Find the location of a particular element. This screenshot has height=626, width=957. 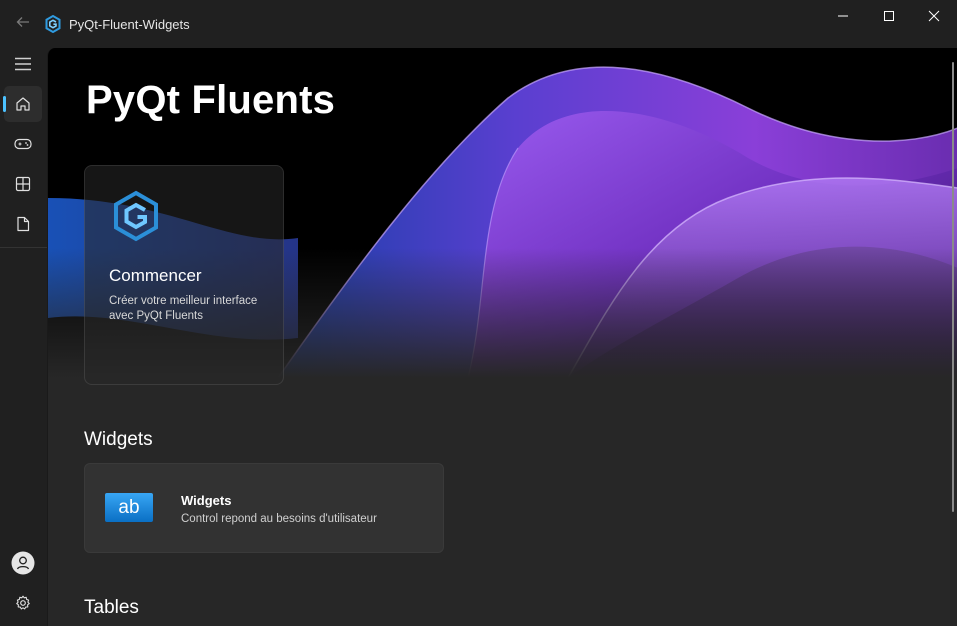

navigation-sidebar is located at coordinates (23, 337).